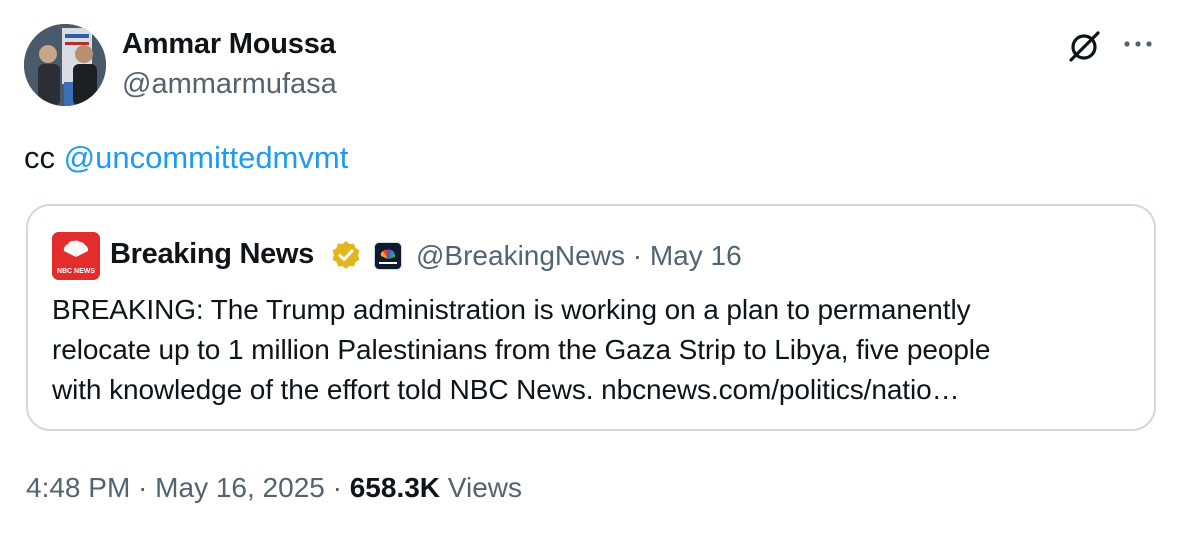 The image size is (1194, 540). I want to click on quoted-author-avatar: NBC NEWS, so click(76, 256).